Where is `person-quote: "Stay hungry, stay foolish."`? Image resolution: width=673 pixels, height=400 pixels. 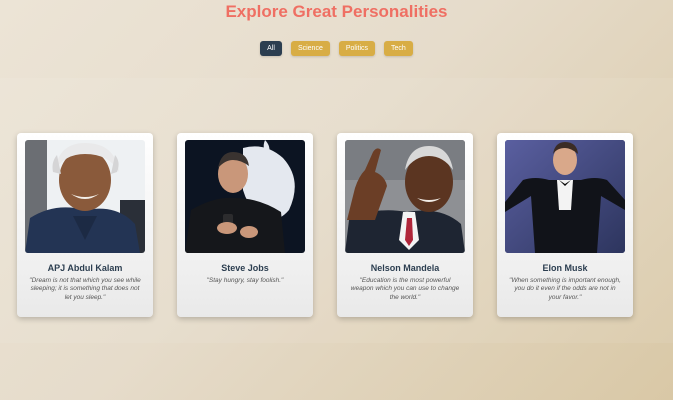
person-quote: "Stay hungry, stay foolish." is located at coordinates (245, 280).